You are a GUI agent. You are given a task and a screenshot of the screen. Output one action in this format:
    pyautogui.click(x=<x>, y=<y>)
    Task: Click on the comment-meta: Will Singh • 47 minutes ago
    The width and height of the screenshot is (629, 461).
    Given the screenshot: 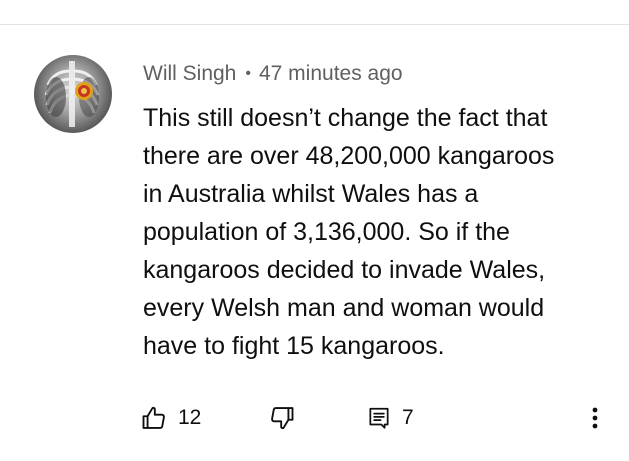 What is the action you would take?
    pyautogui.click(x=273, y=74)
    